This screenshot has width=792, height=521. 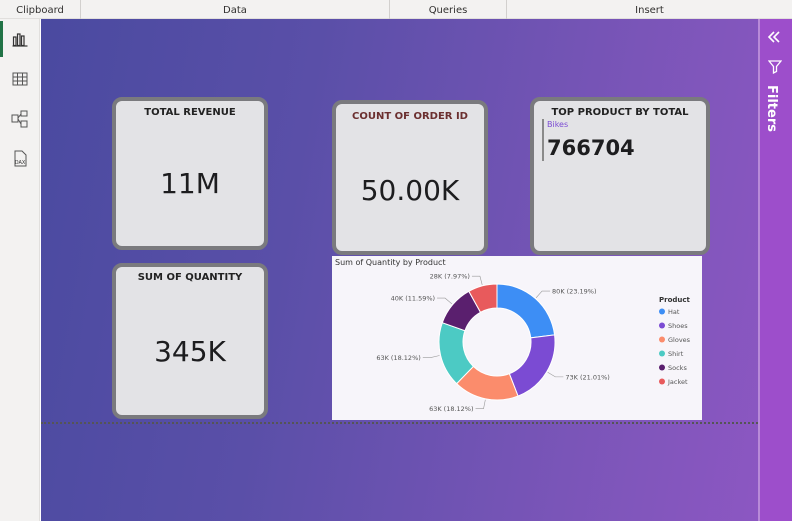 I want to click on legend-marker-shoes, so click(x=662, y=325).